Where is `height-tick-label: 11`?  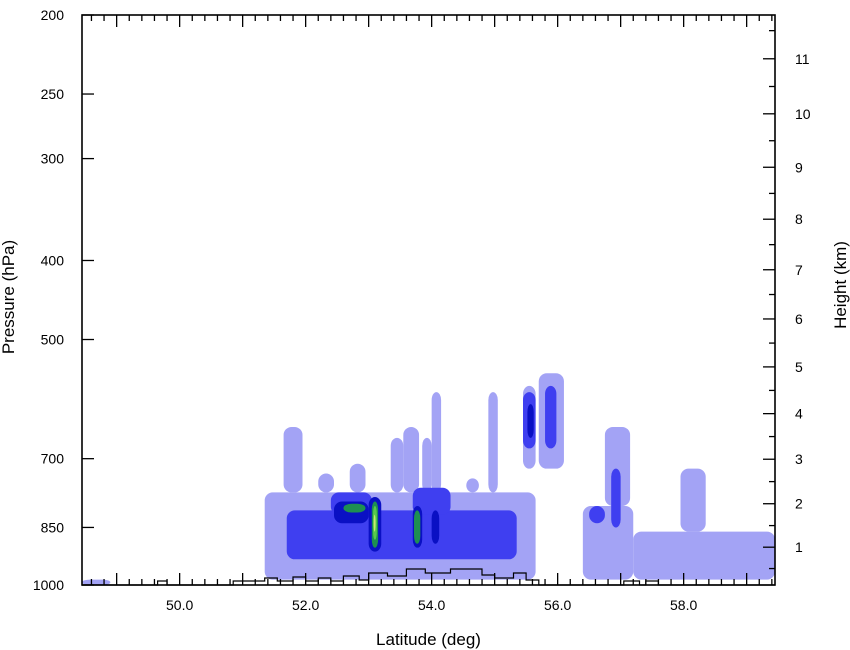 height-tick-label: 11 is located at coordinates (802, 59).